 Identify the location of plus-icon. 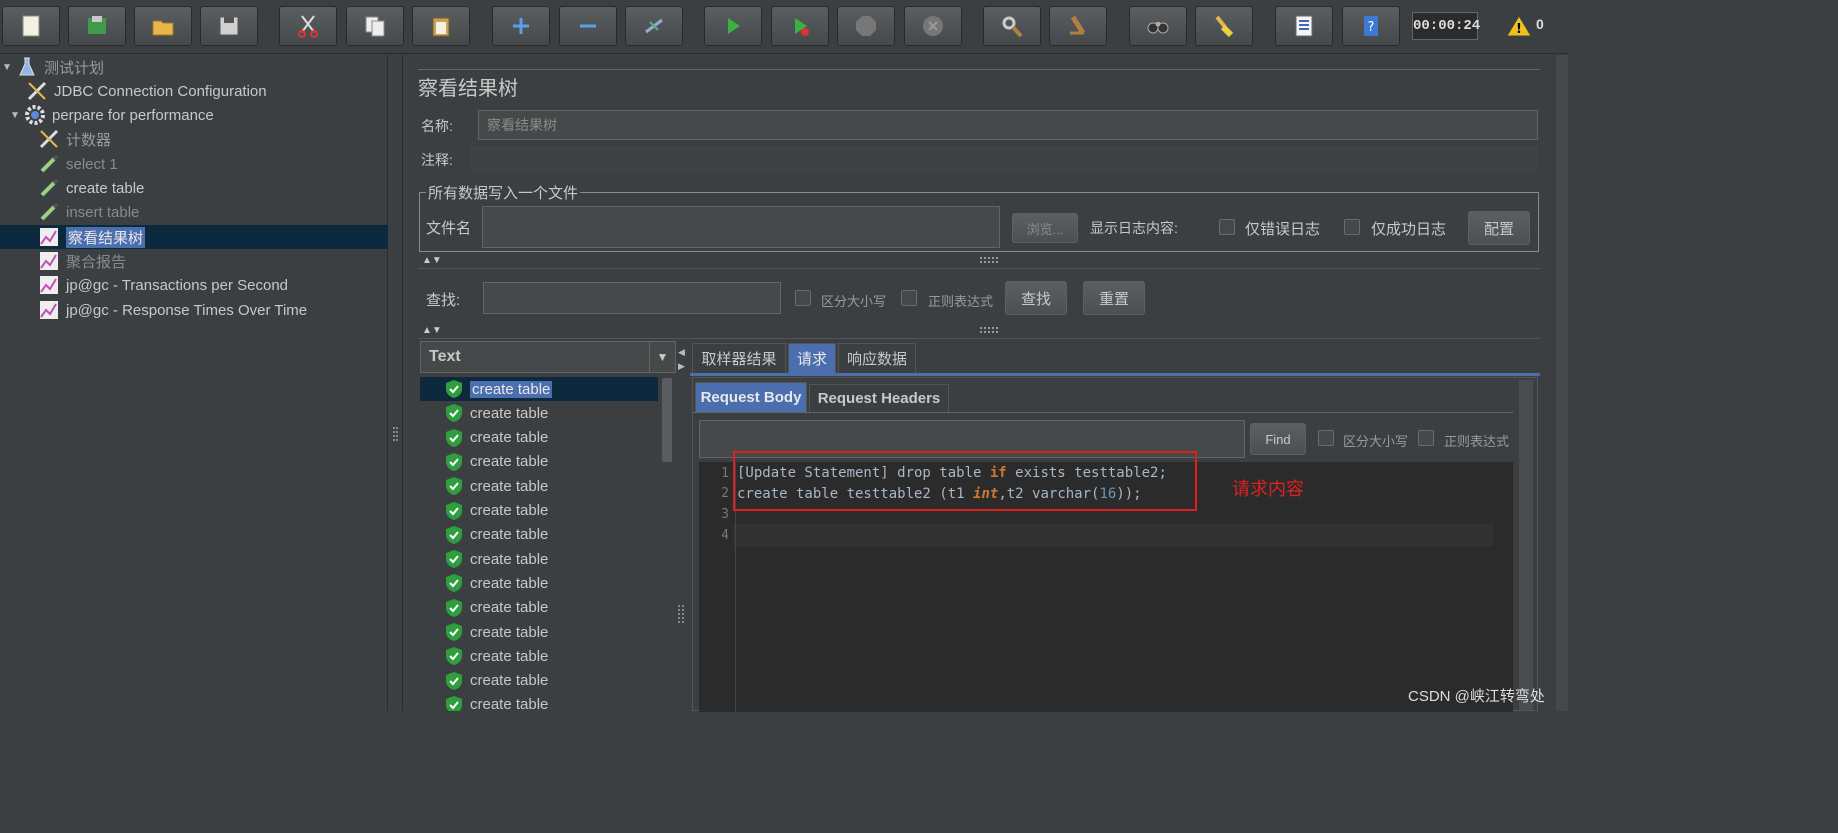
(521, 26).